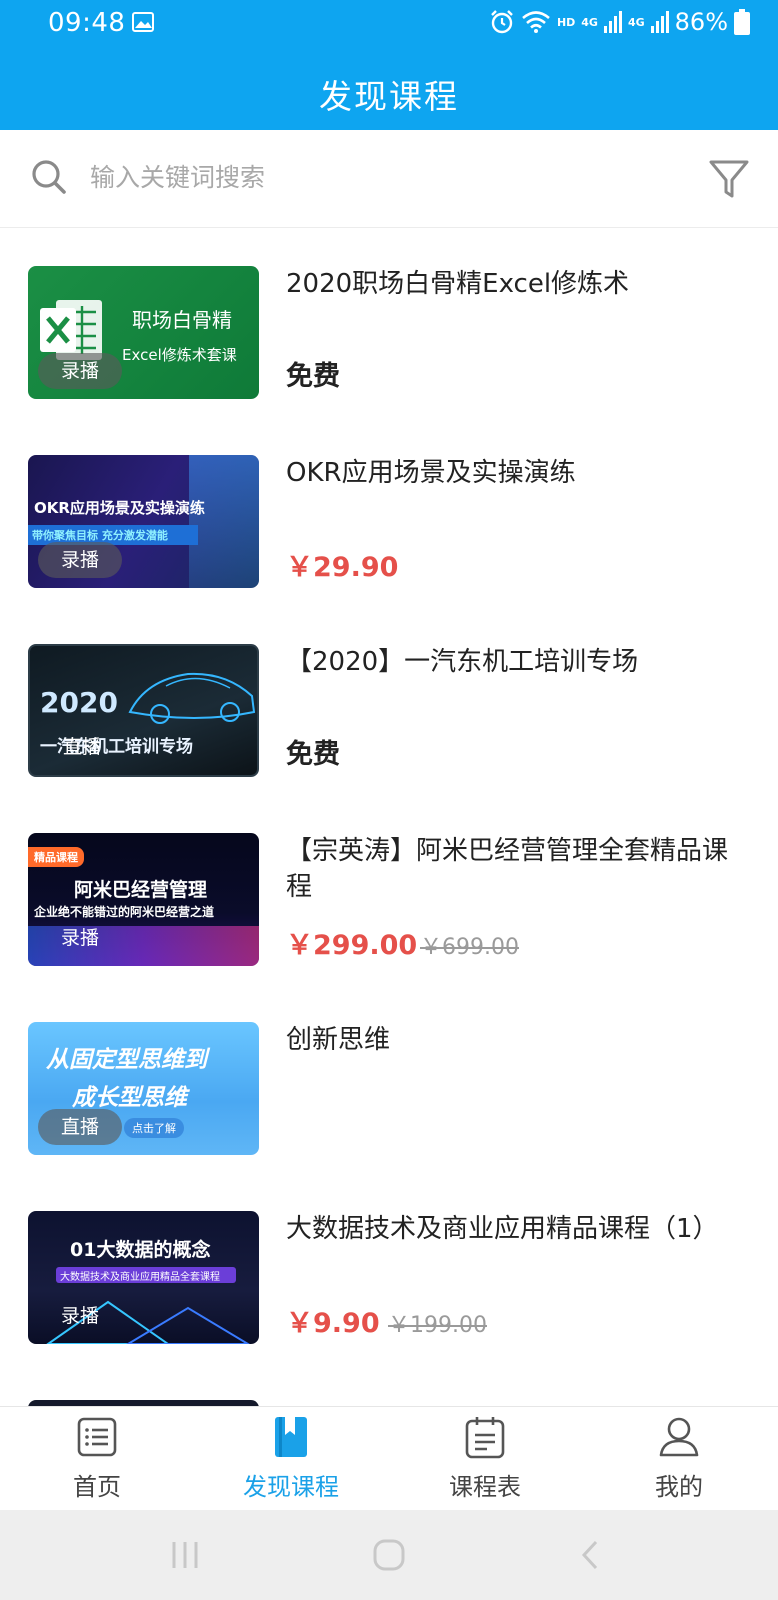 The image size is (778, 1600). What do you see at coordinates (389, 322) in the screenshot?
I see `course-item: 职场白骨精 Excel修炼术套课 录播 2020职场白骨精Excel修炼术 免费` at bounding box center [389, 322].